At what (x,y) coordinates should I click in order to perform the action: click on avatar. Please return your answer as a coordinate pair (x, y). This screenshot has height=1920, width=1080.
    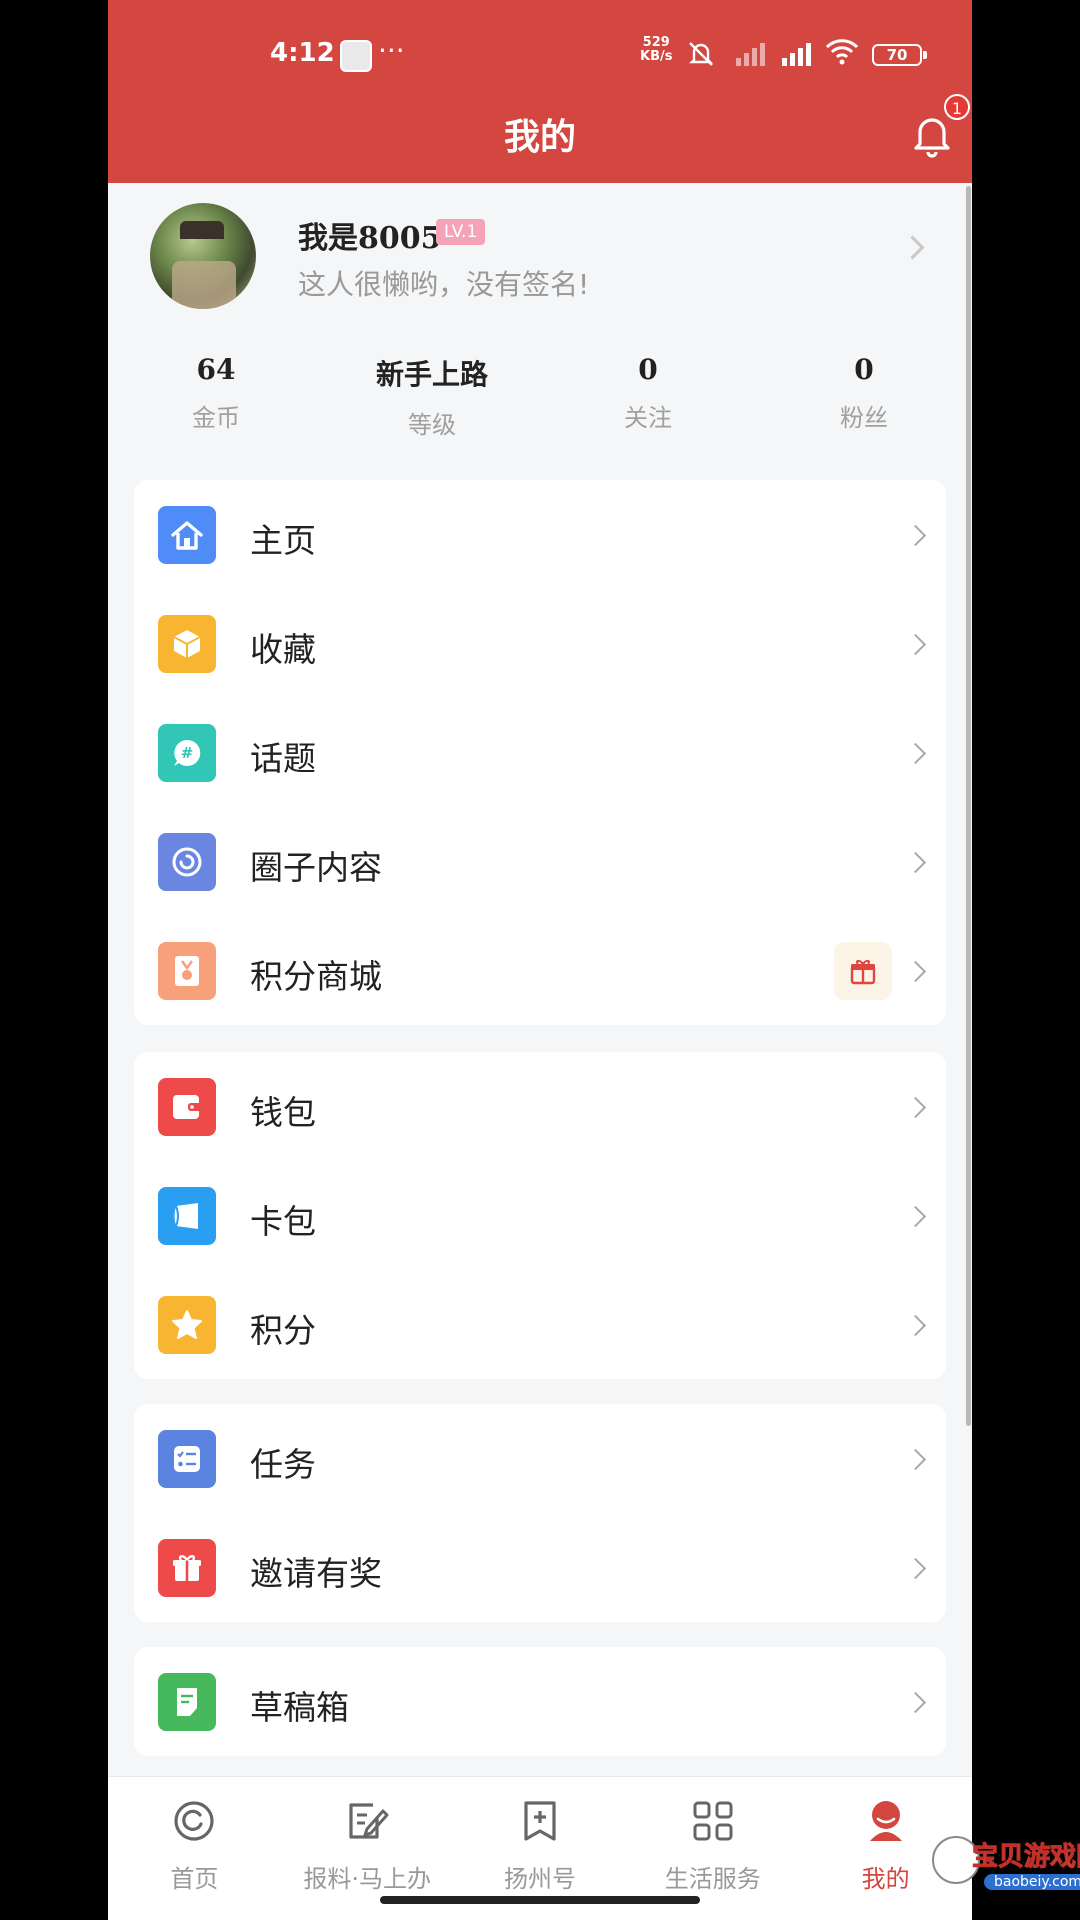
    Looking at the image, I should click on (203, 256).